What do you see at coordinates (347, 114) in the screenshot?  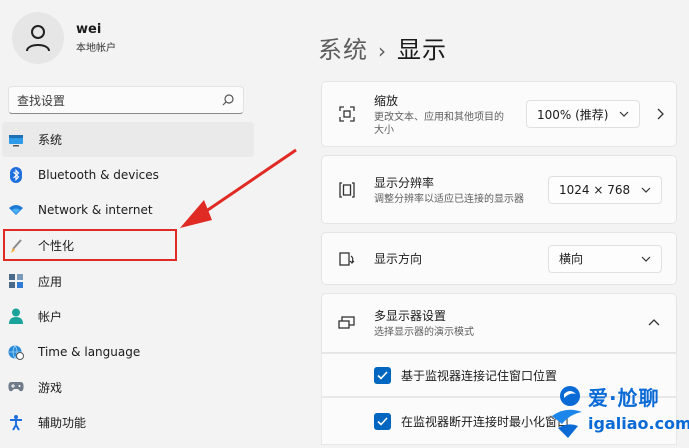 I see `scale-icon` at bounding box center [347, 114].